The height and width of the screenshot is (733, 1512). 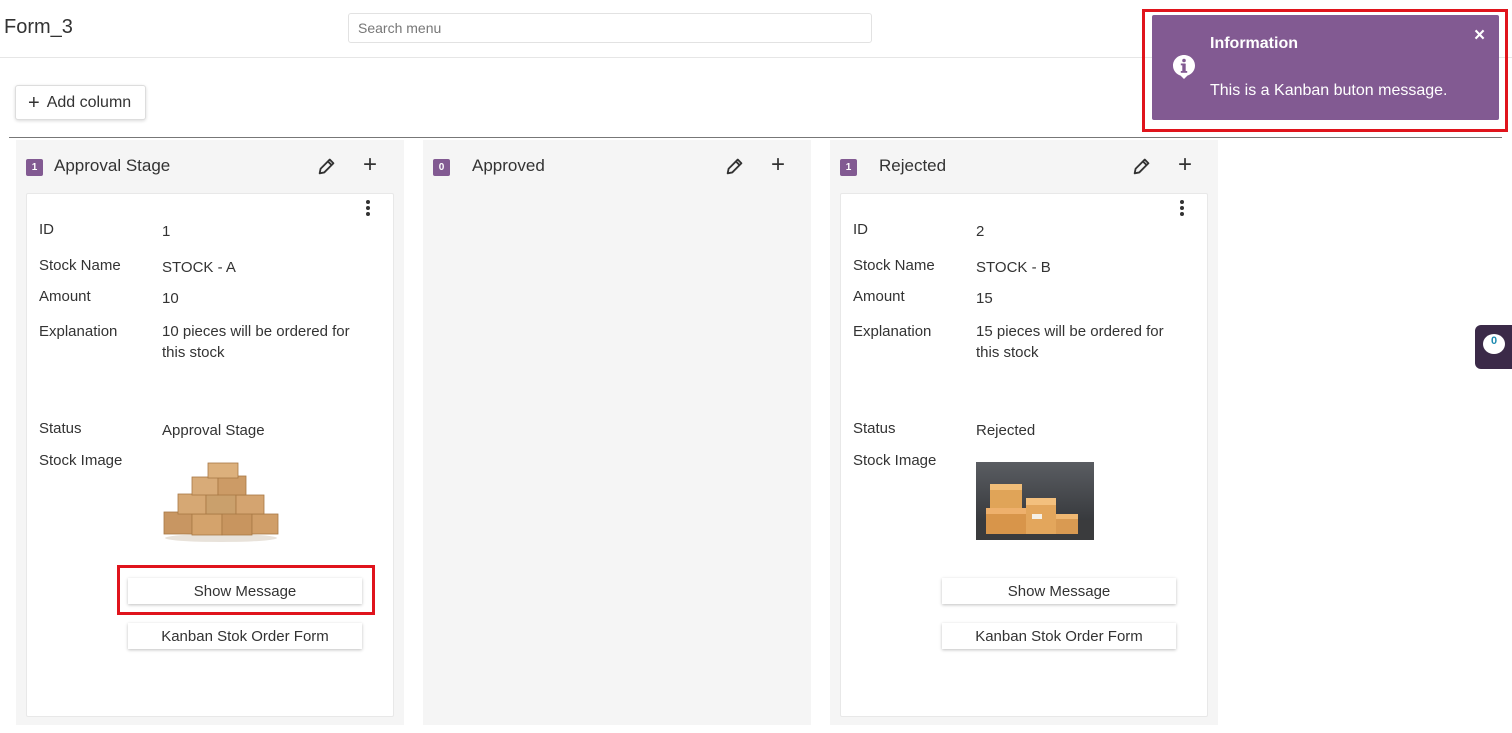 What do you see at coordinates (617, 165) in the screenshot?
I see `column-header: 0 Approved +` at bounding box center [617, 165].